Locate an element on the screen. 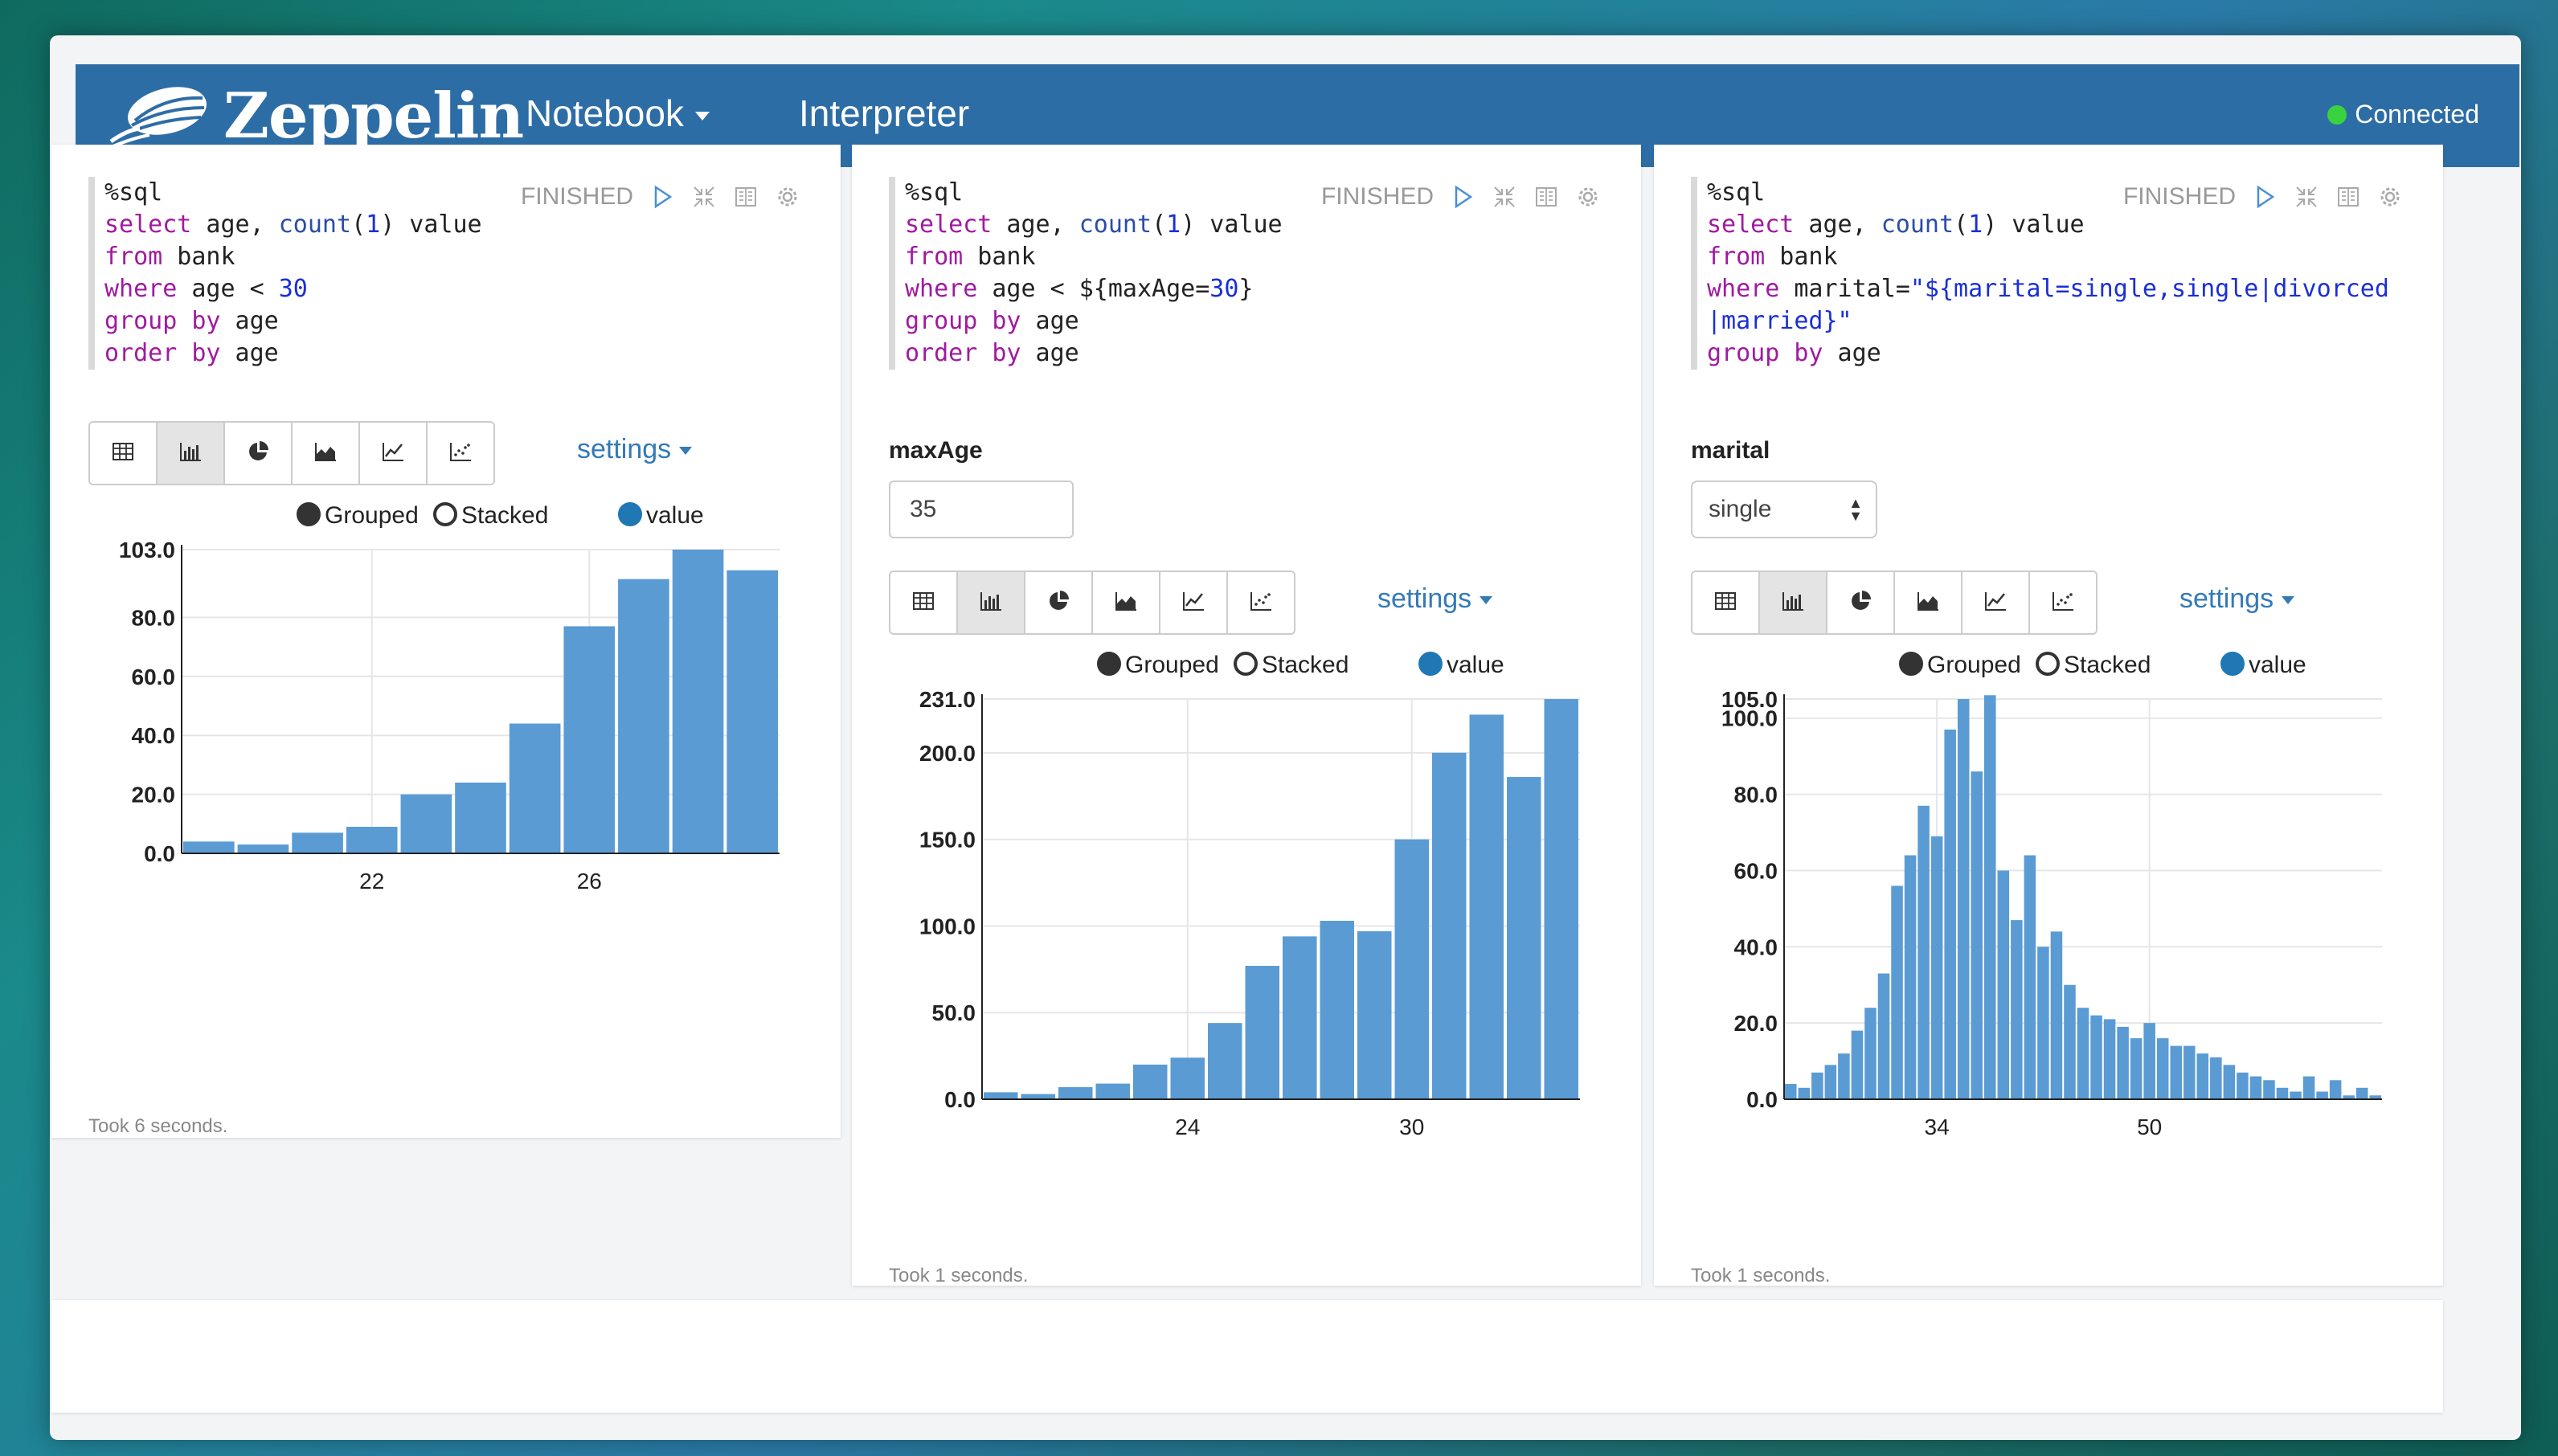 The image size is (2558, 1456). maxage-input: 35 is located at coordinates (981, 509).